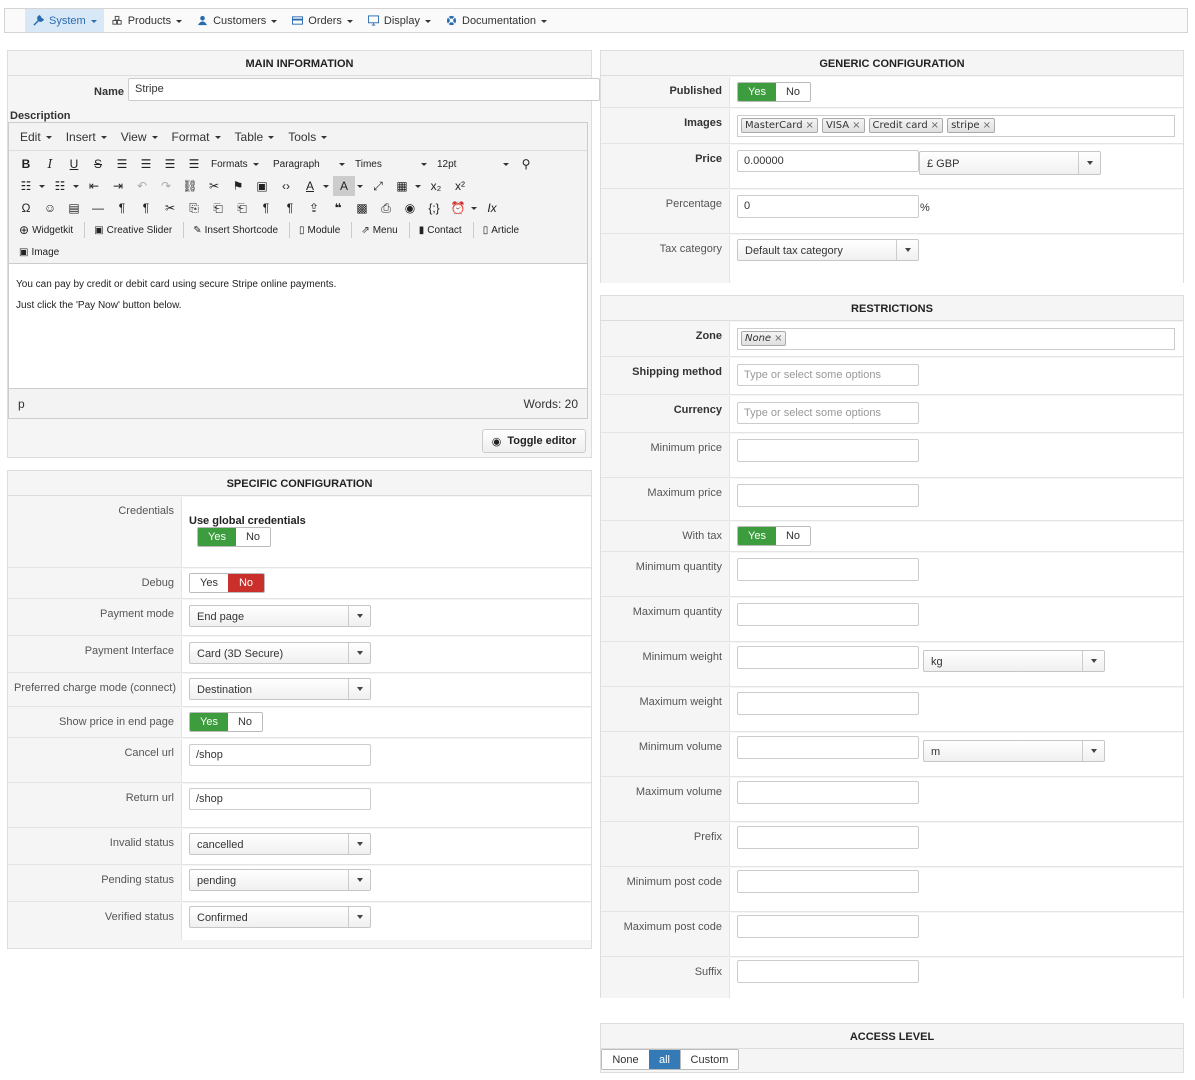  Describe the element at coordinates (266, 208) in the screenshot. I see `nonbreaking-icon: ¶` at that location.